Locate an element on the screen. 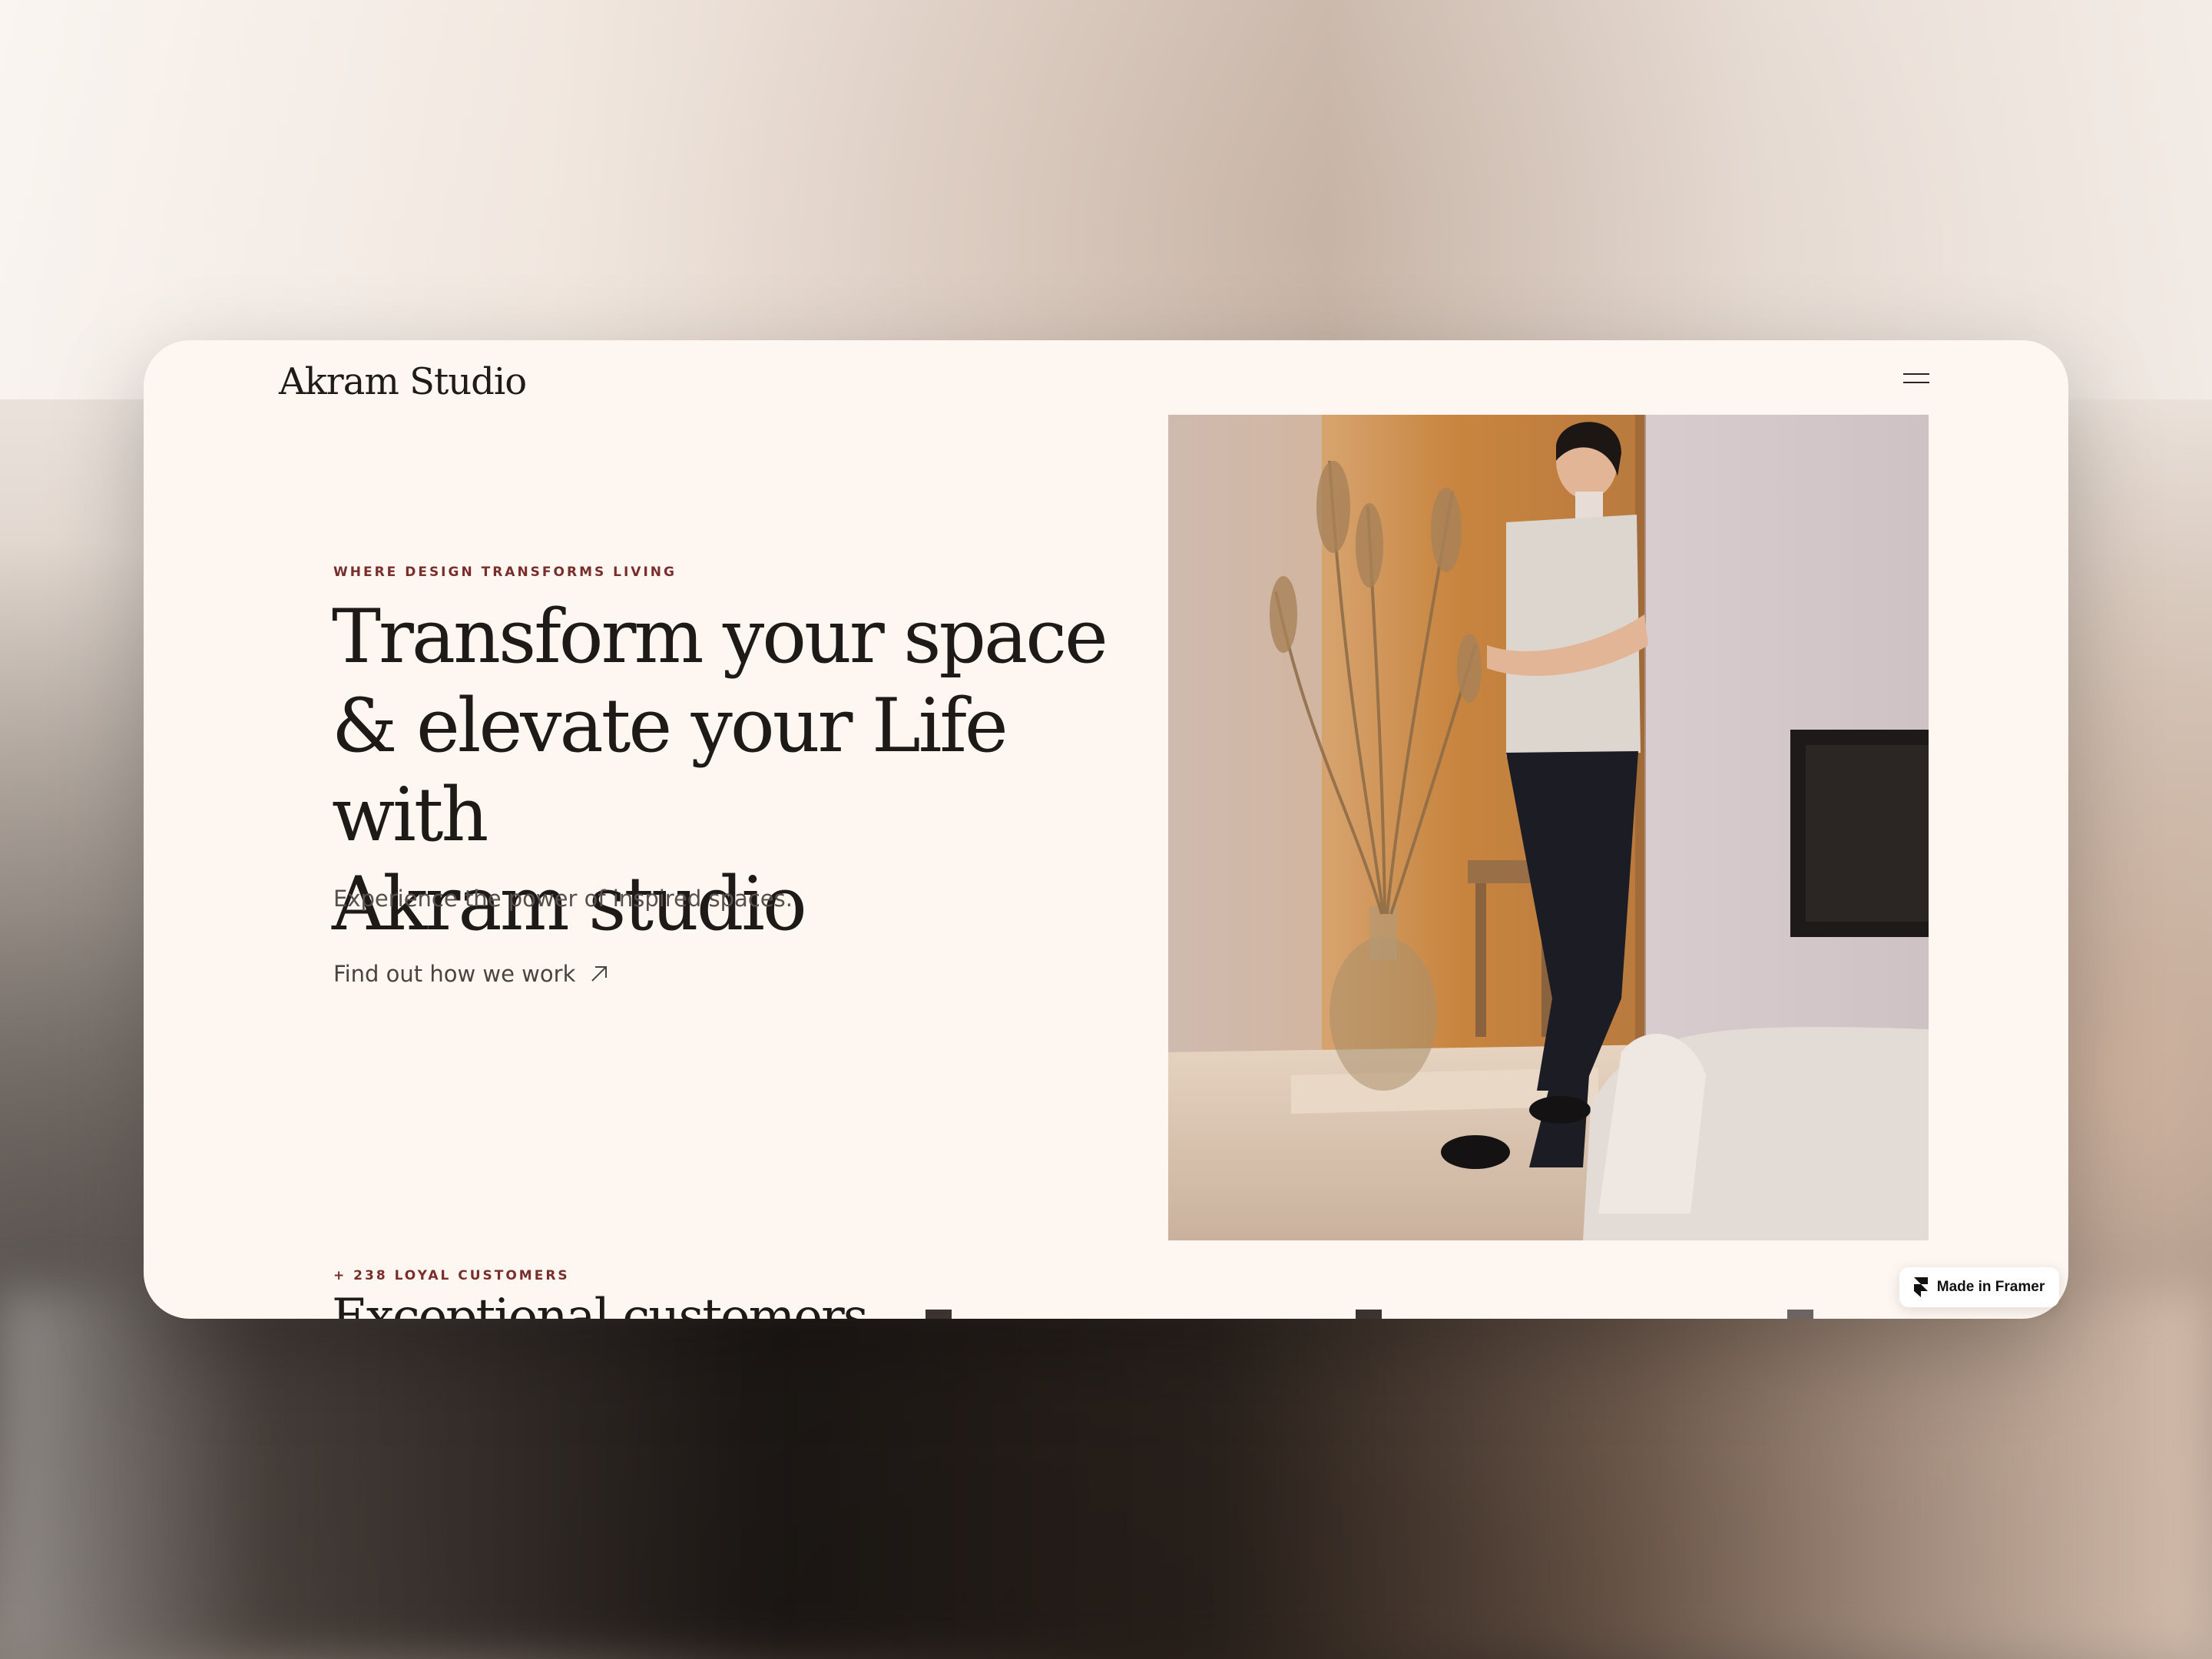  customers-eyebrow: + 238 LOYAL CUSTOMERS is located at coordinates (452, 1276).